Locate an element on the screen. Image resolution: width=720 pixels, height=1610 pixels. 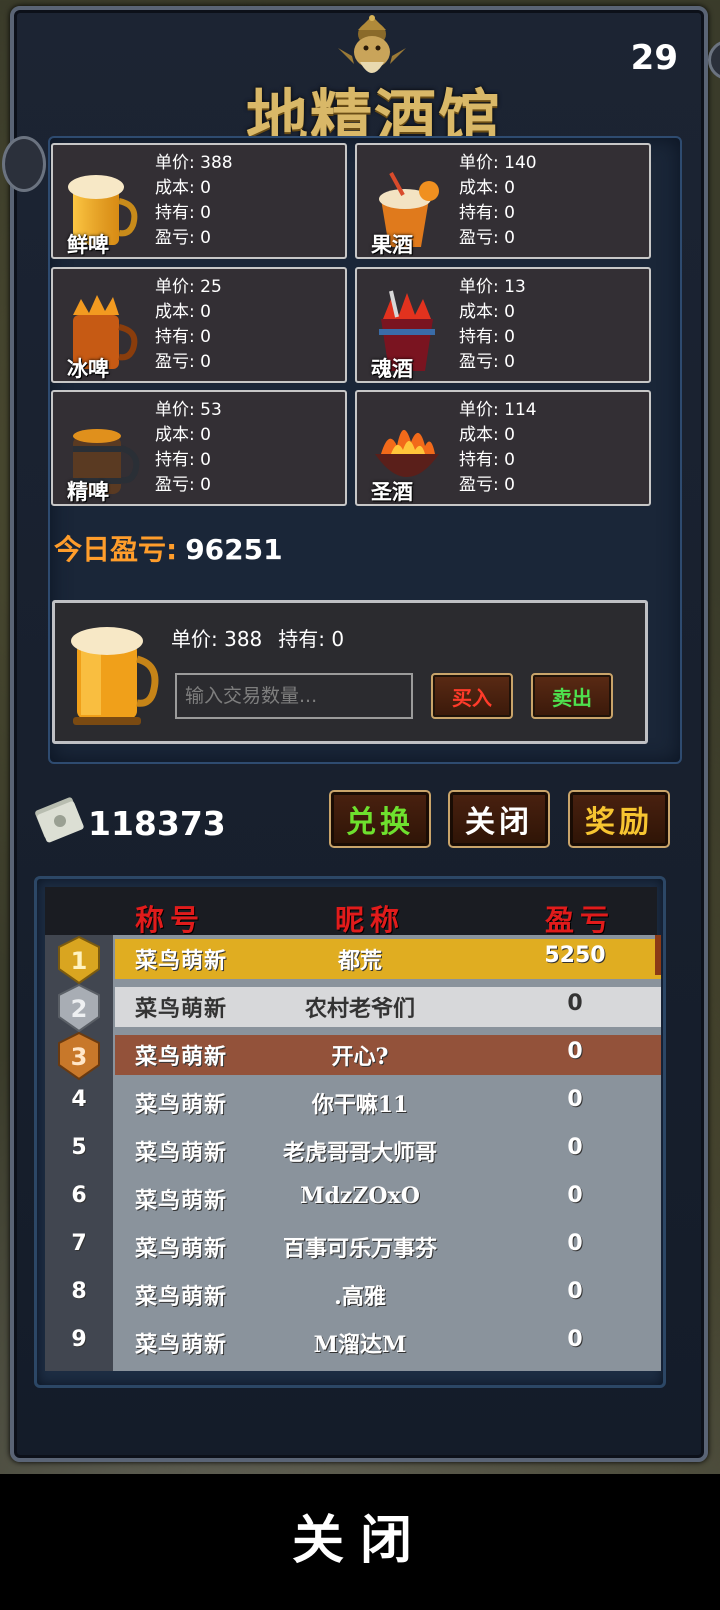
table-row: 8 菜鸟萌新 .高雅 0 is located at coordinates (353, 1295).